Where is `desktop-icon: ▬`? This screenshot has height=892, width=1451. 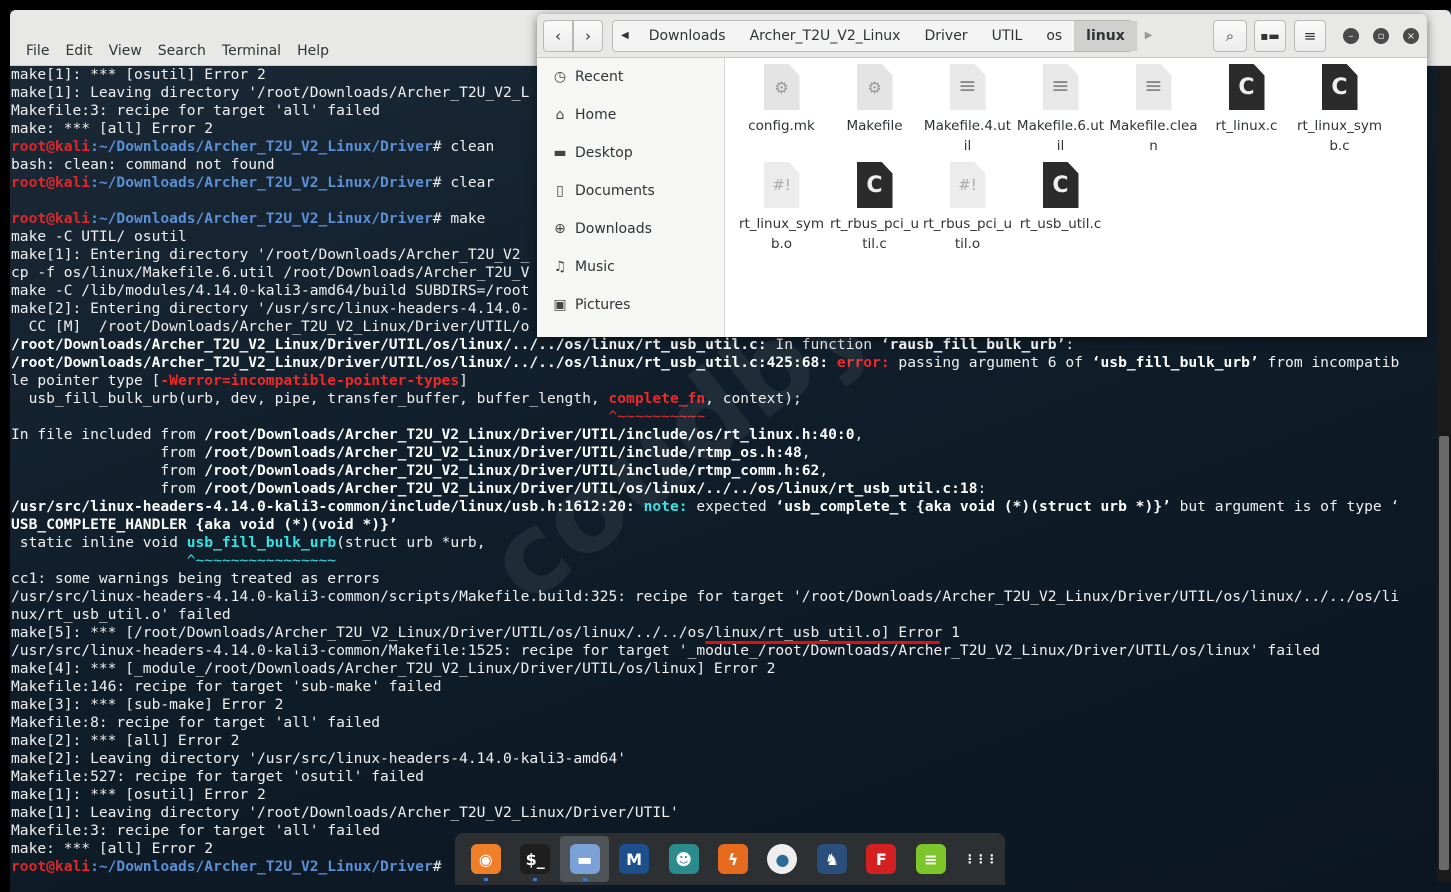 desktop-icon: ▬ is located at coordinates (560, 153).